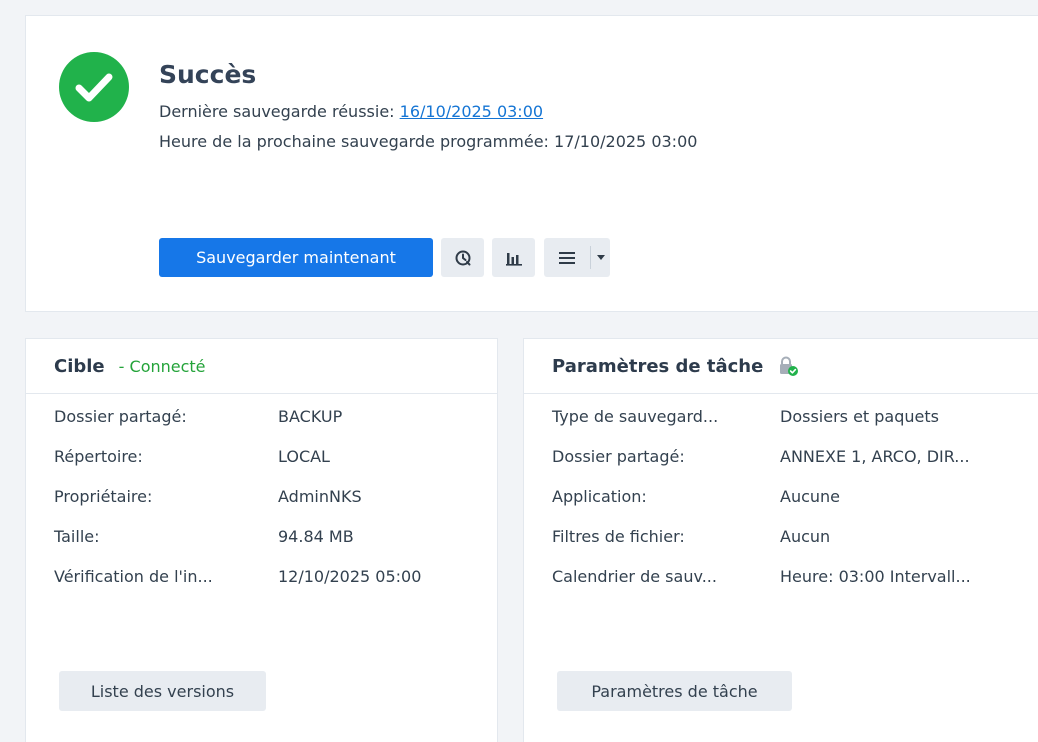  I want to click on info-row: Répertoire: LOCAL, so click(237, 467).